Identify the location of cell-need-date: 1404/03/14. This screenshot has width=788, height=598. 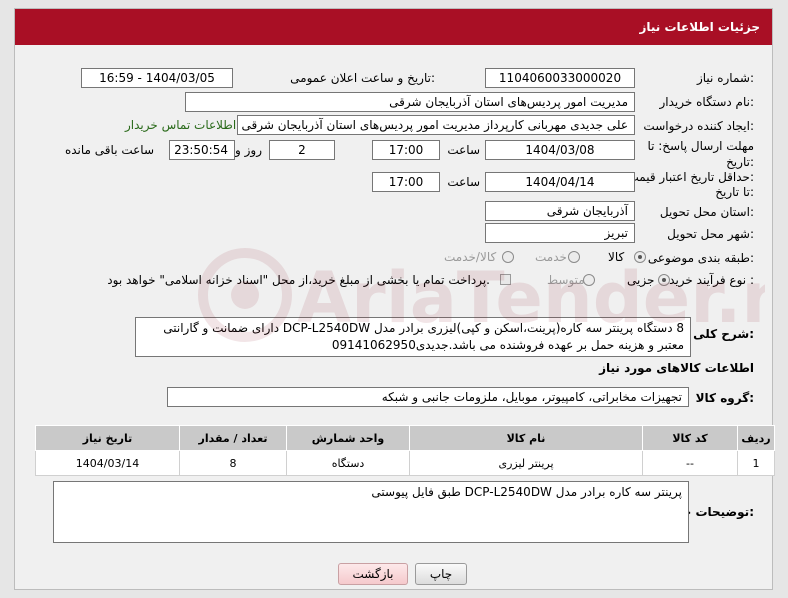
(107, 463).